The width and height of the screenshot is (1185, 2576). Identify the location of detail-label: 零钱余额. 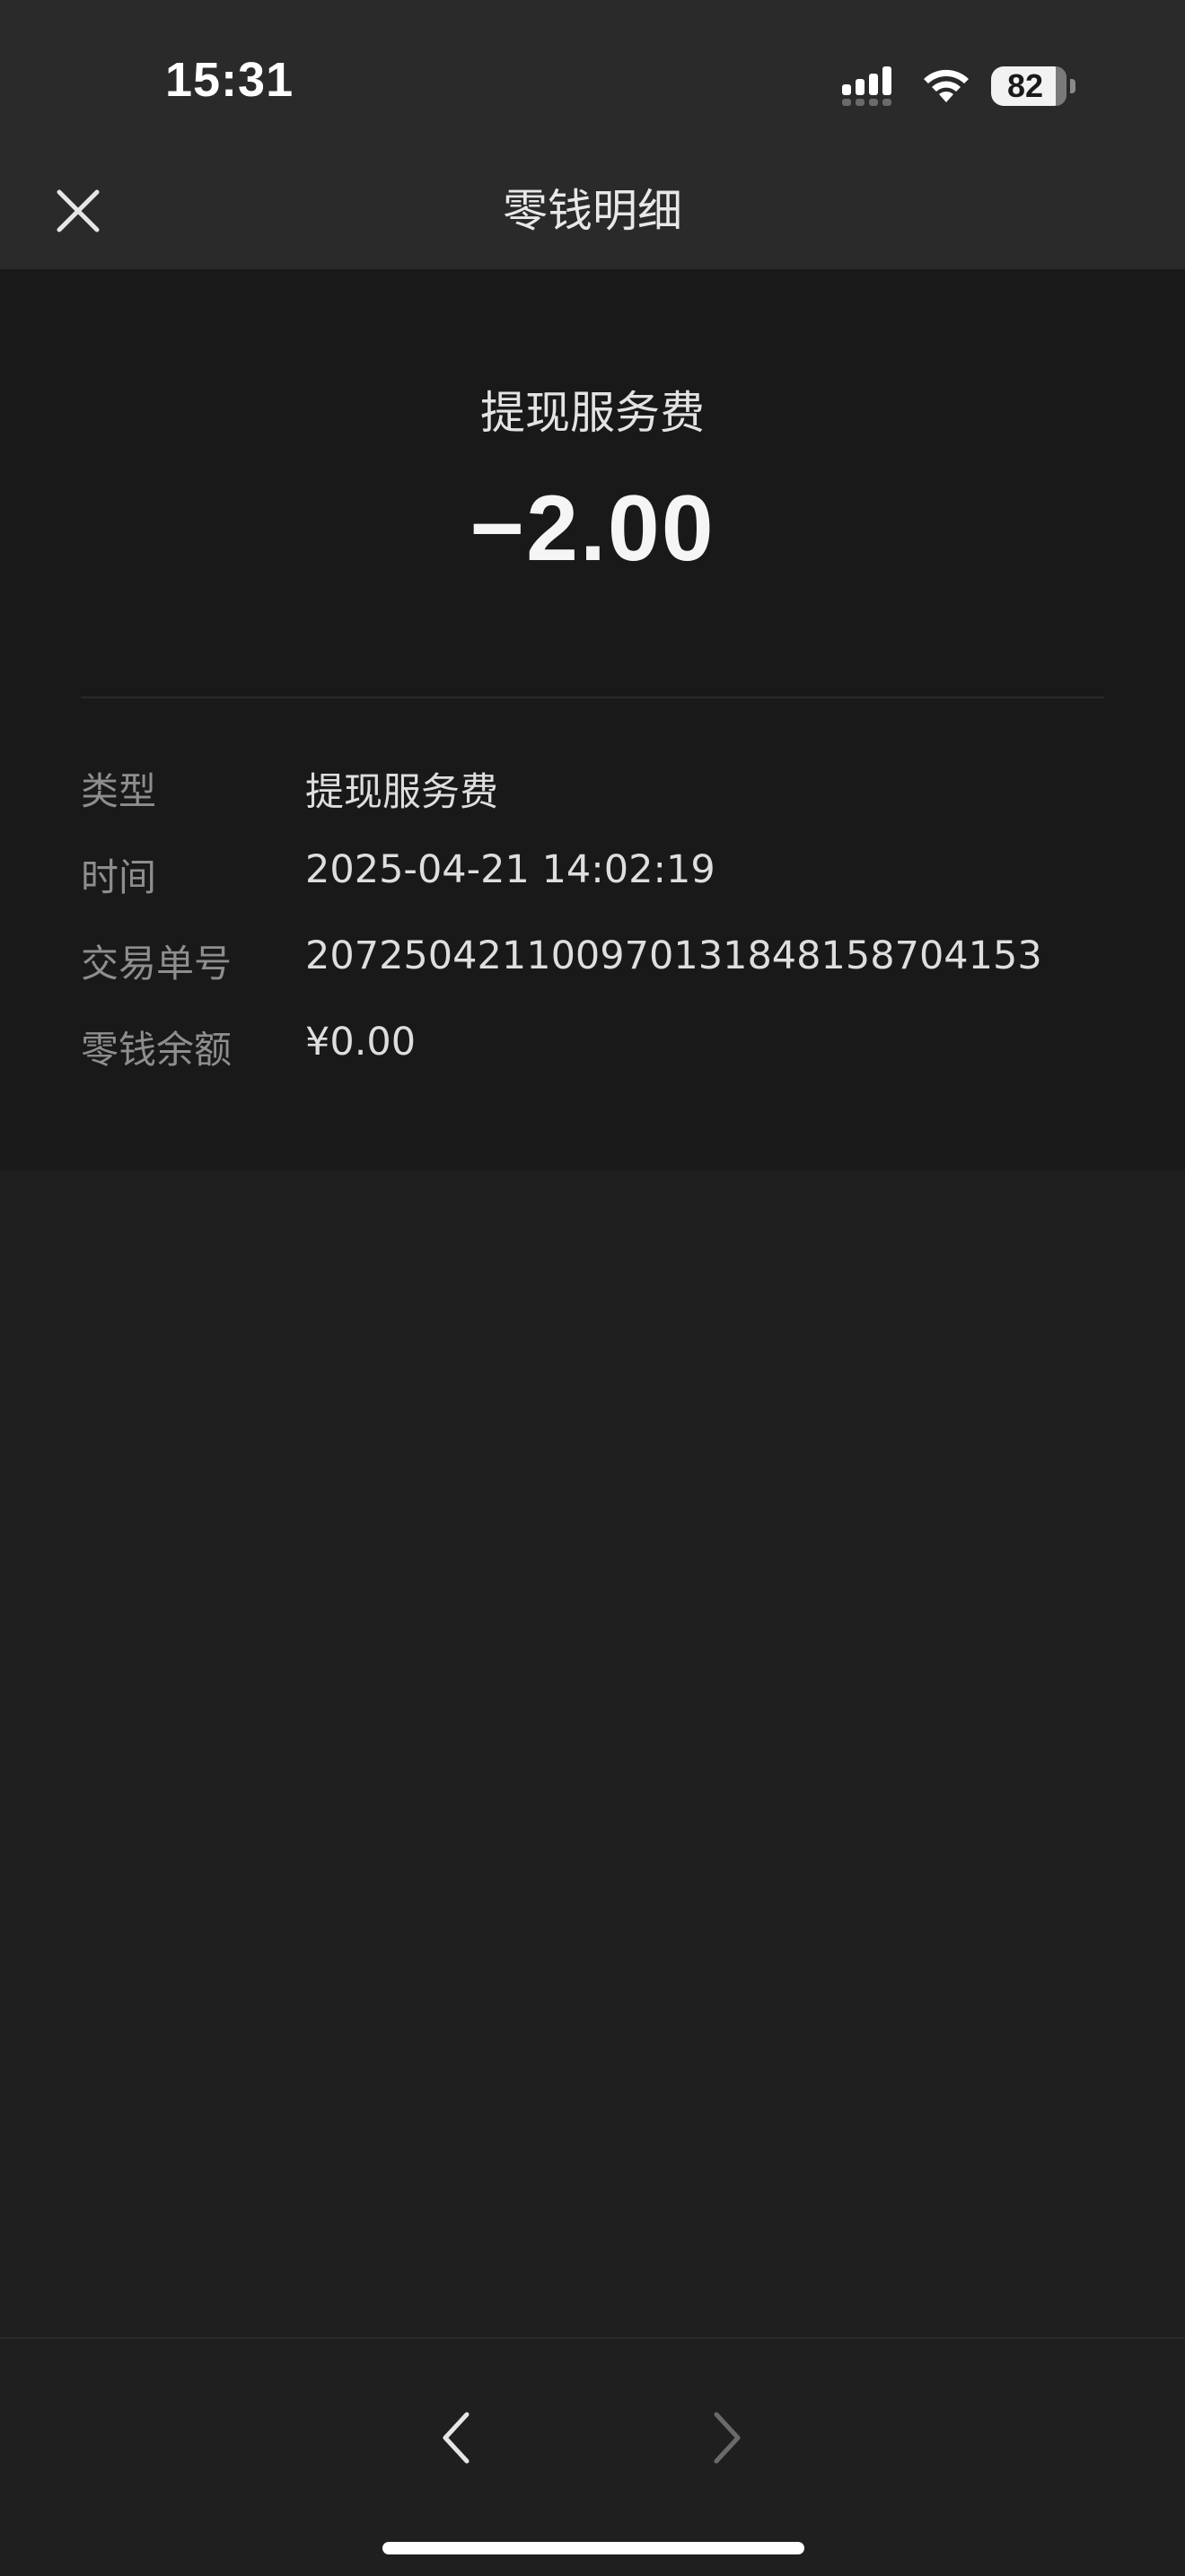
(157, 1050).